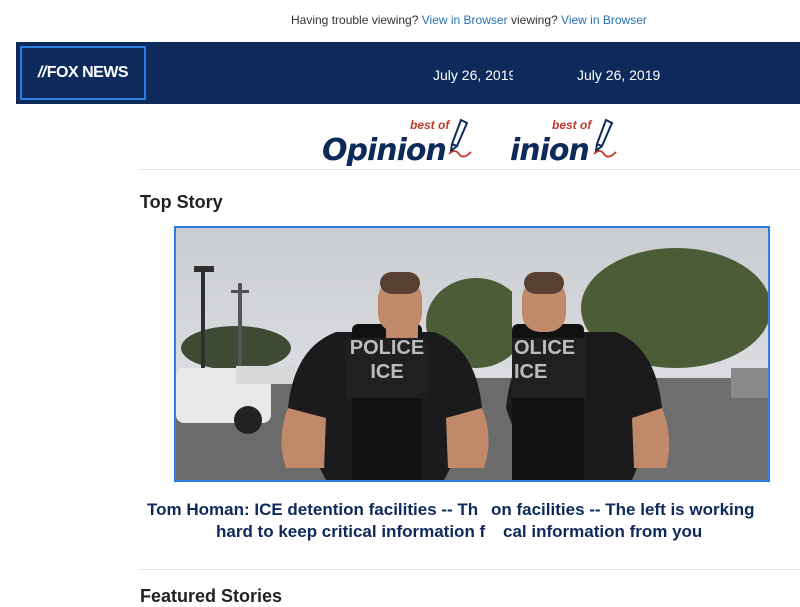 The height and width of the screenshot is (607, 800). What do you see at coordinates (550, 149) in the screenshot?
I see `opinion-word-clipped: inion` at bounding box center [550, 149].